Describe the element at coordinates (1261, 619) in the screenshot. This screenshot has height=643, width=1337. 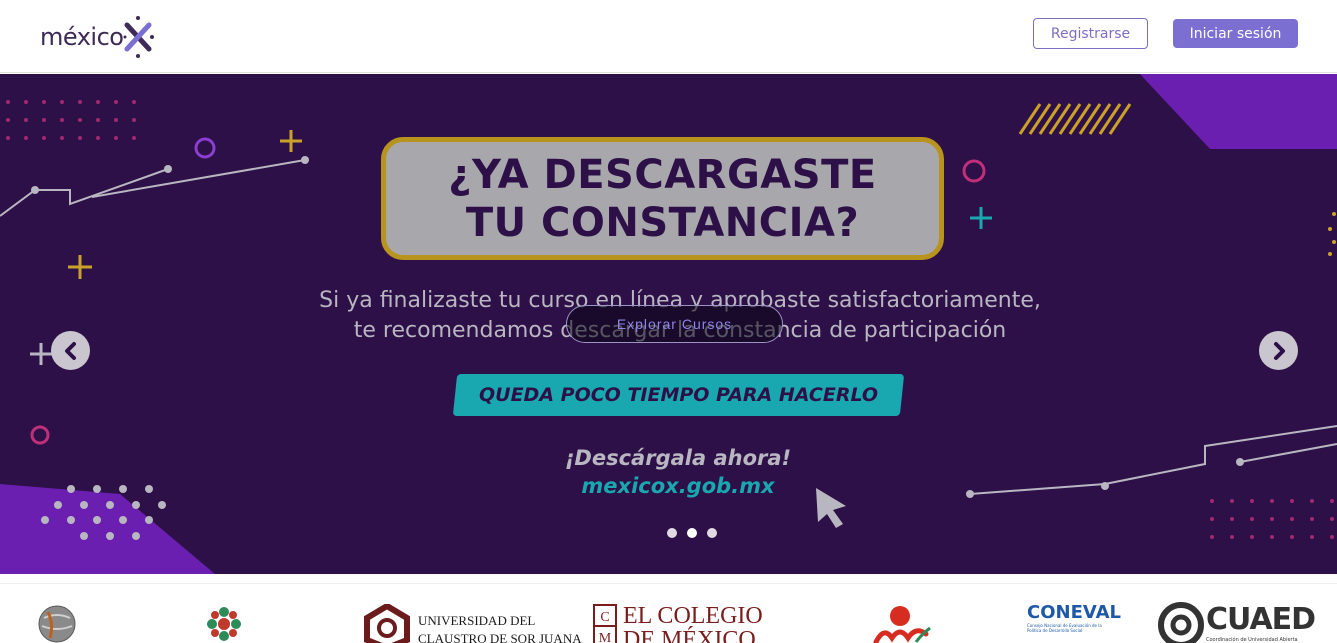
I see `cuaed-name: CUAED` at that location.